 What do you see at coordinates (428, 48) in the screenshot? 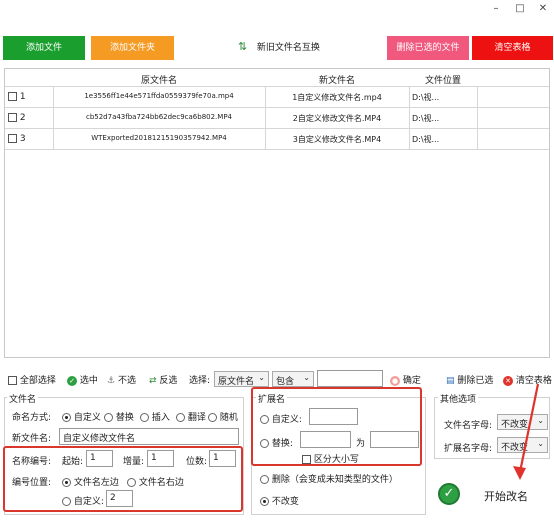
I see `delete-selected-files-button: 删除已选的文件` at bounding box center [428, 48].